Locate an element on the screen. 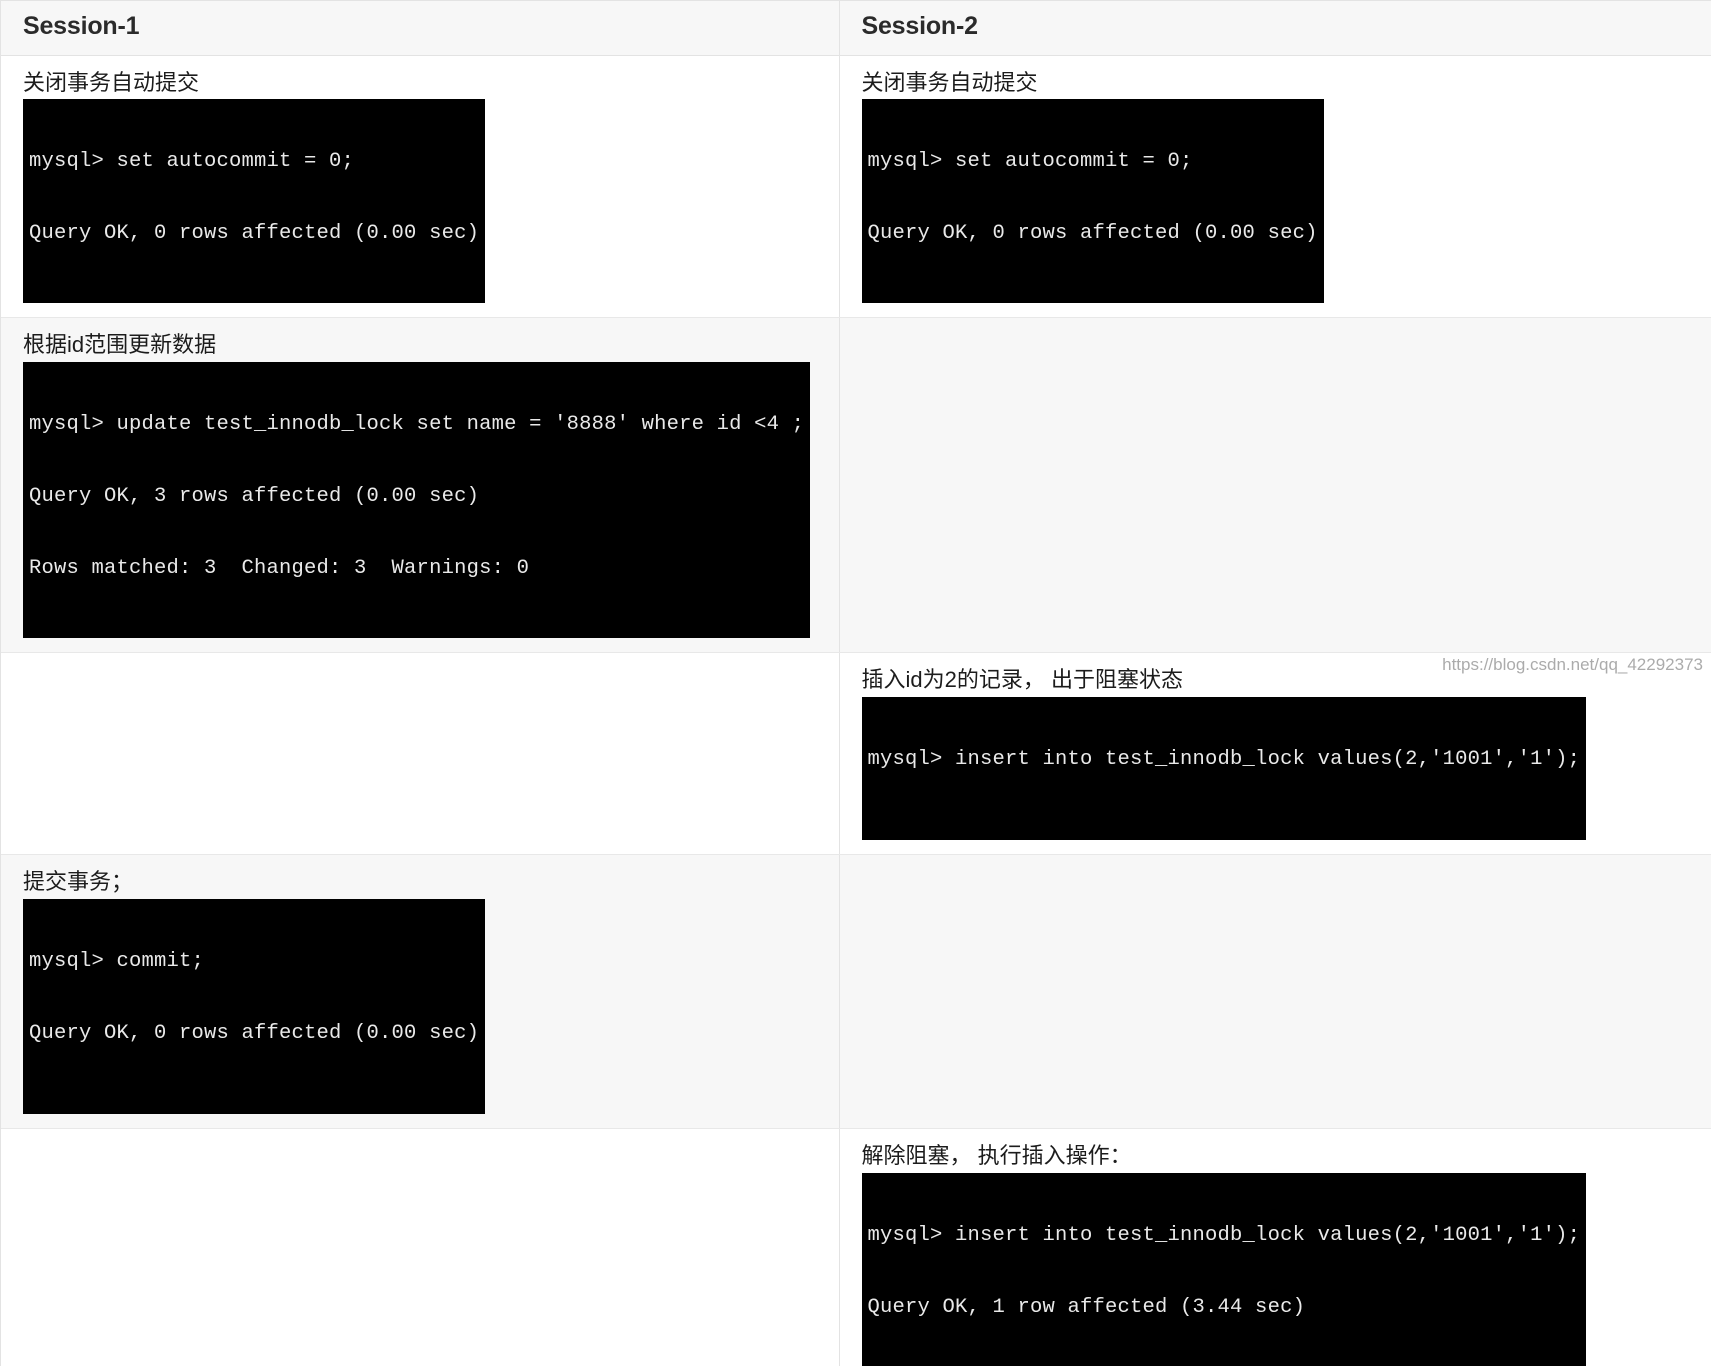 The image size is (1711, 1366). column-header-session-2: Session-2 is located at coordinates (1275, 28).